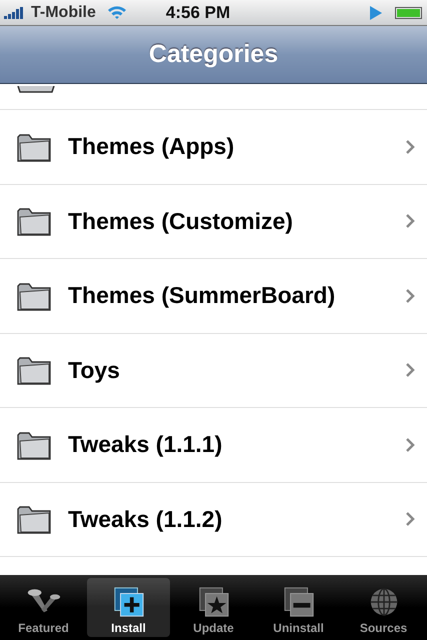  What do you see at coordinates (15, 12) in the screenshot?
I see `signal-icon` at bounding box center [15, 12].